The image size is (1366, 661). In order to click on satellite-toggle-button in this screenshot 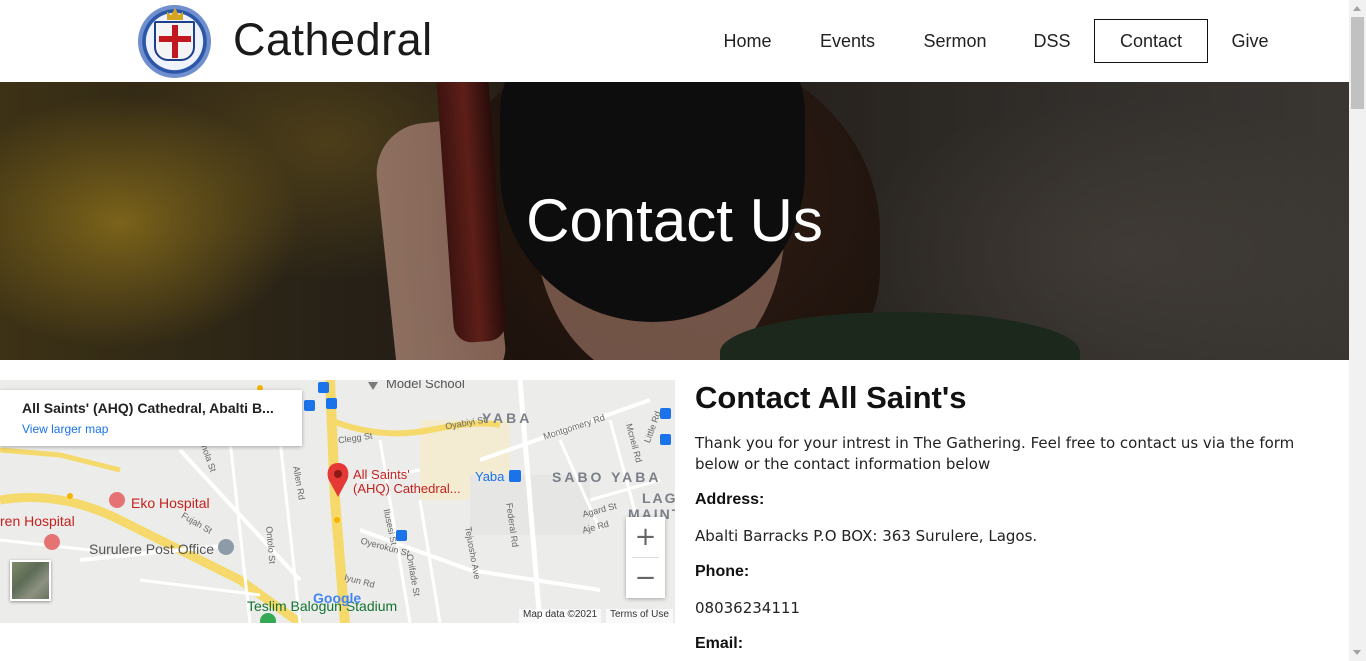, I will do `click(30, 580)`.